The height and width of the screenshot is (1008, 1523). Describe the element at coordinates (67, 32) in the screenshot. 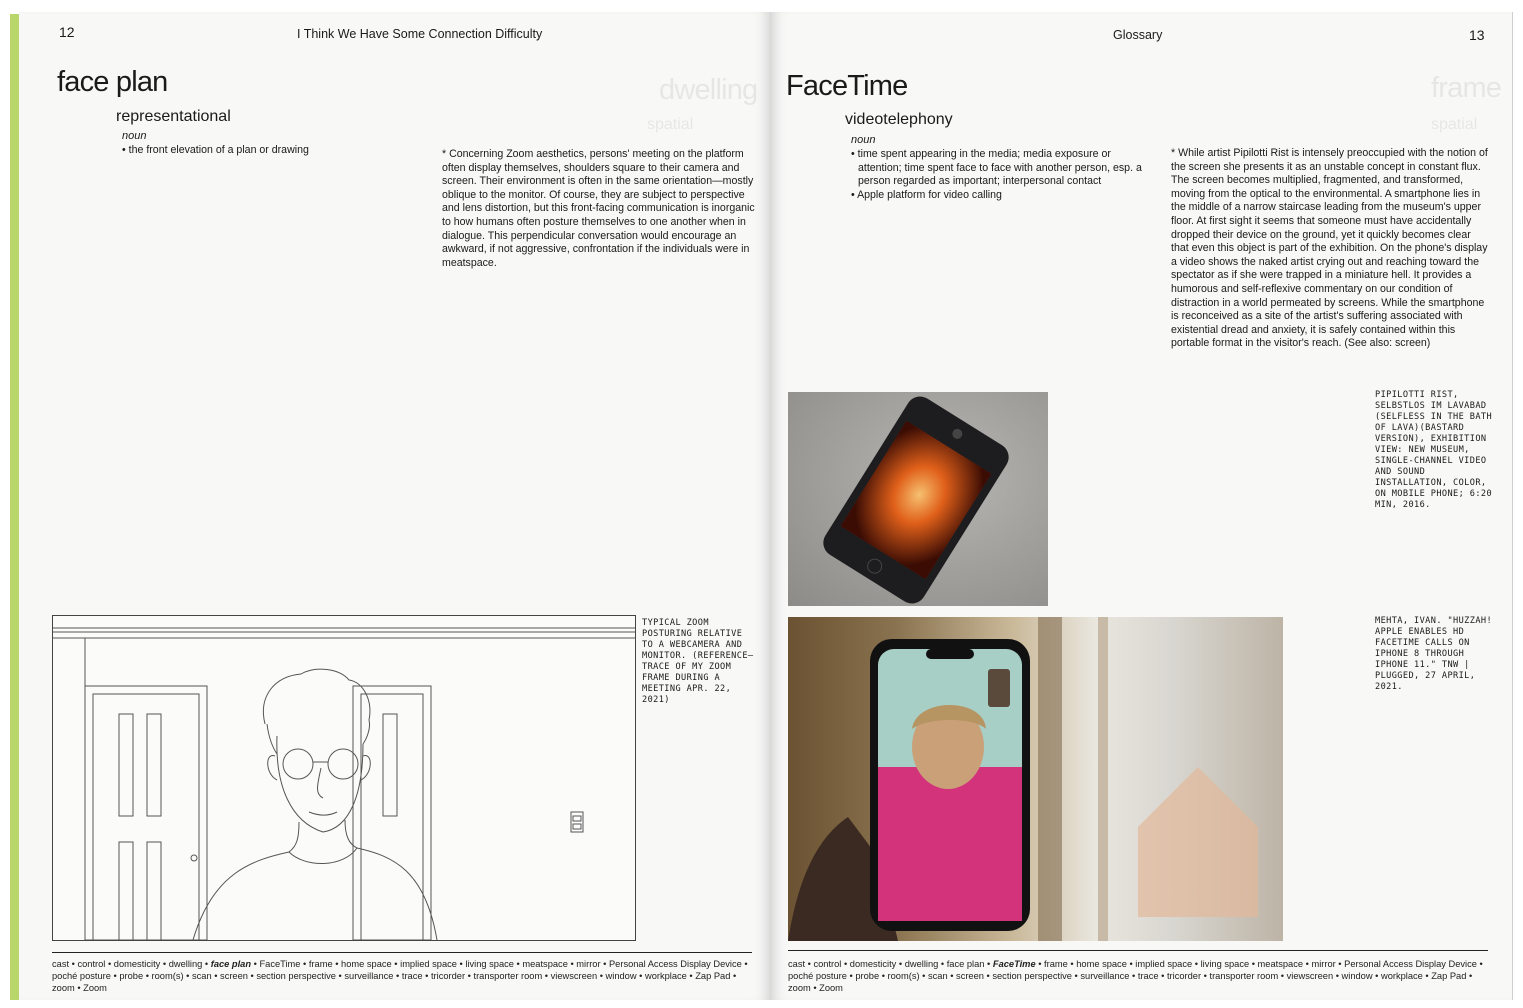

I see `page-number: 12` at that location.